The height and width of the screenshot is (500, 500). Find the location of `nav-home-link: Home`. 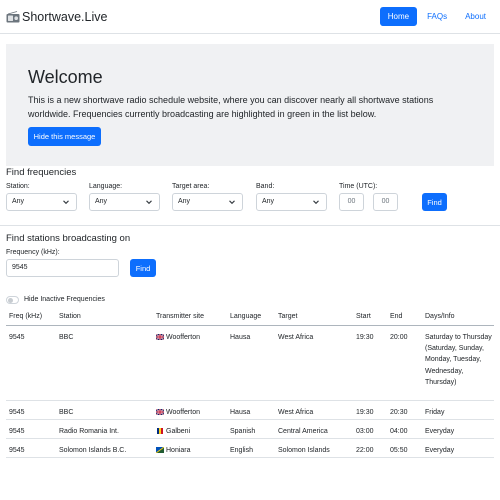

nav-home-link: Home is located at coordinates (398, 16).